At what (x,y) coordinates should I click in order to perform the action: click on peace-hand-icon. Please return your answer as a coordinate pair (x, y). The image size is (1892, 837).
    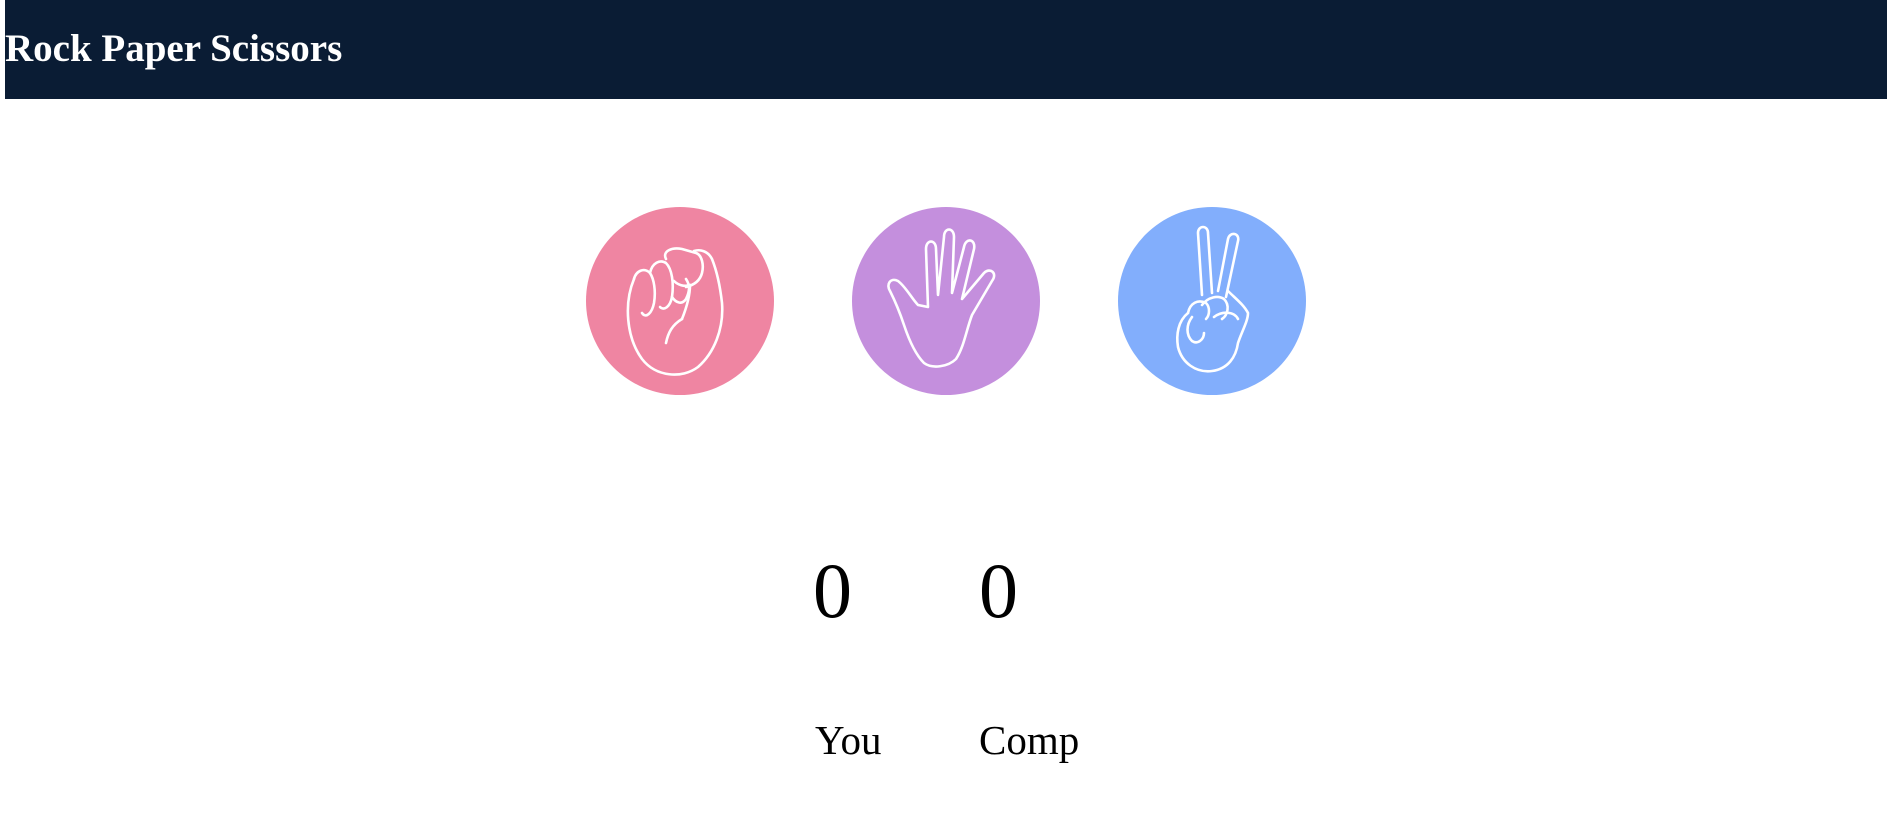
    Looking at the image, I should click on (1212, 301).